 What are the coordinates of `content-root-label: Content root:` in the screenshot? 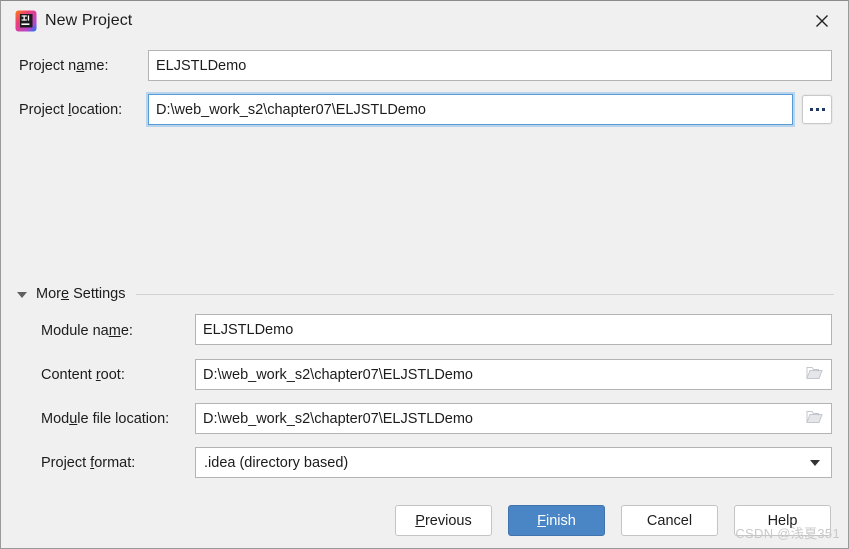 It's located at (83, 375).